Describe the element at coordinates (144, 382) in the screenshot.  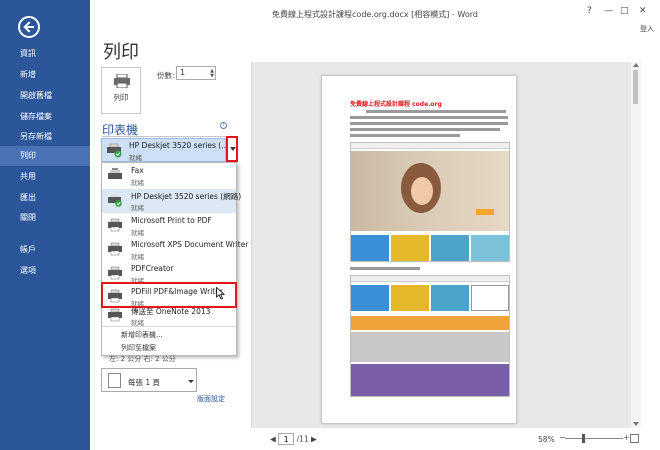
I see `pages-per-sheet-label: 每張 1 頁` at that location.